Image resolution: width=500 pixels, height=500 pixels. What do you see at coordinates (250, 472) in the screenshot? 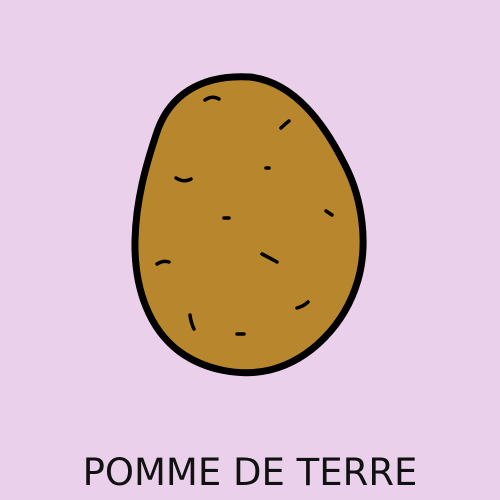
I see `card-word: POMME DE TERRE` at bounding box center [250, 472].